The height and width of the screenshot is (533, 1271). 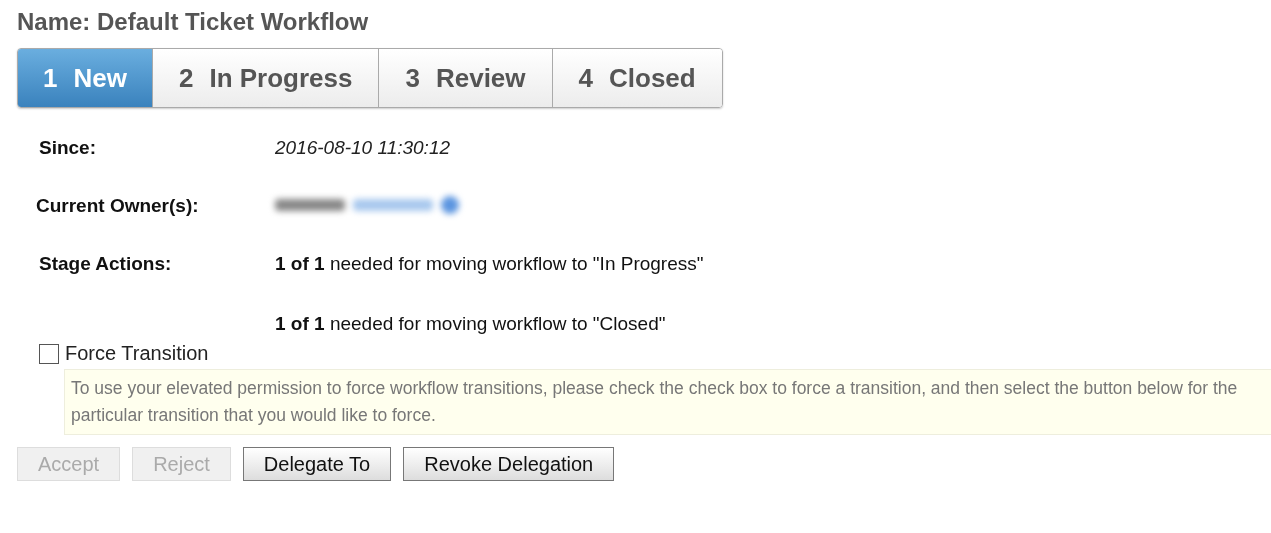 I want to click on stage-tab: 4 Closed, so click(x=637, y=78).